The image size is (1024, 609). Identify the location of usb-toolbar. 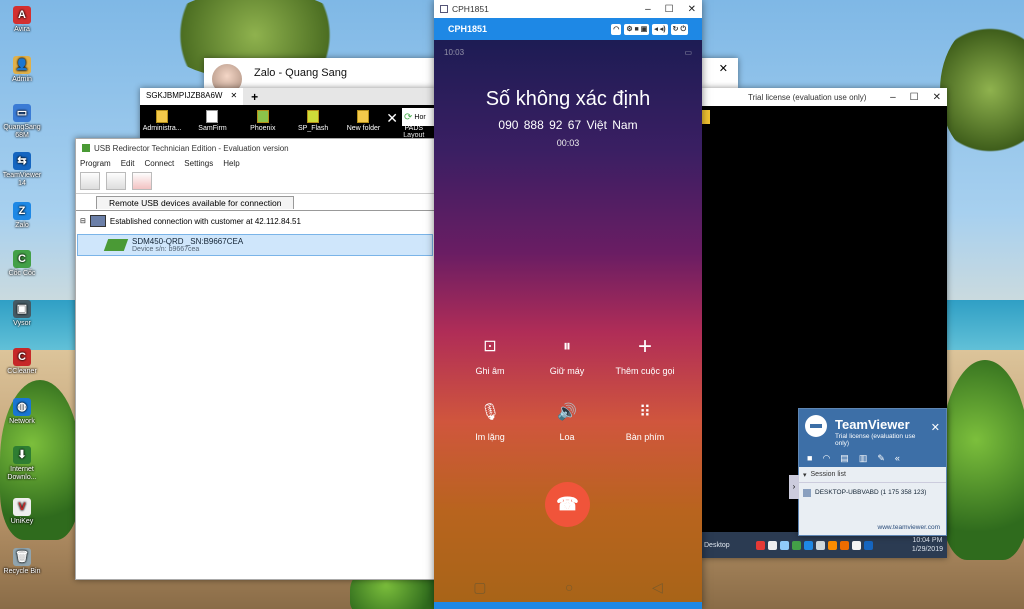
(255, 182).